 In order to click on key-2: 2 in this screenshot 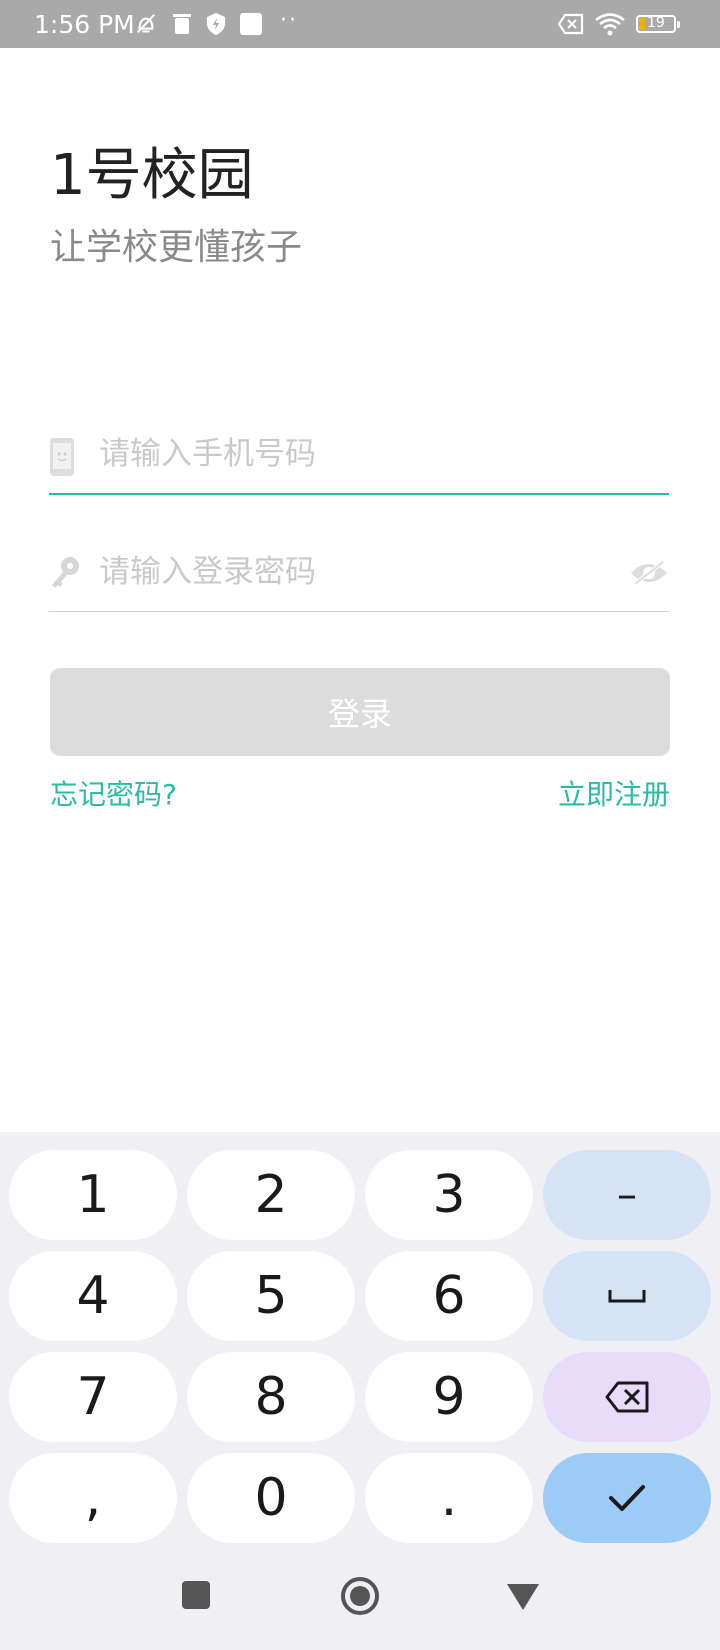, I will do `click(271, 1195)`.